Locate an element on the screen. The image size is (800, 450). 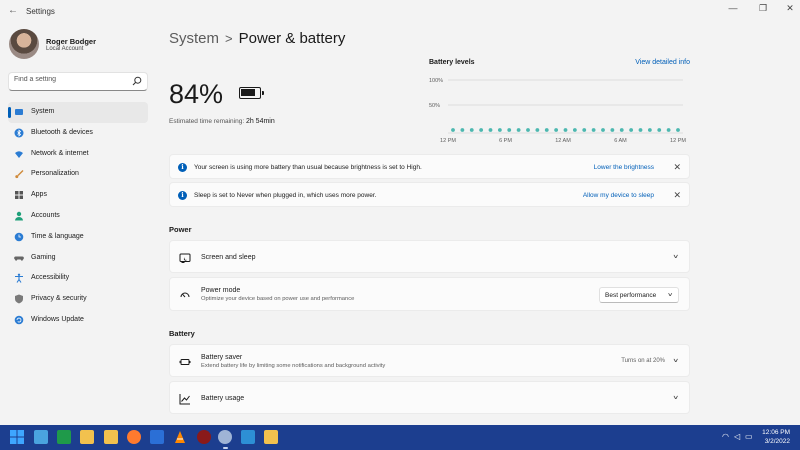
sidebar-item-bluetooth-devices: Bluetooth & devices is located at coordinates (78, 133).